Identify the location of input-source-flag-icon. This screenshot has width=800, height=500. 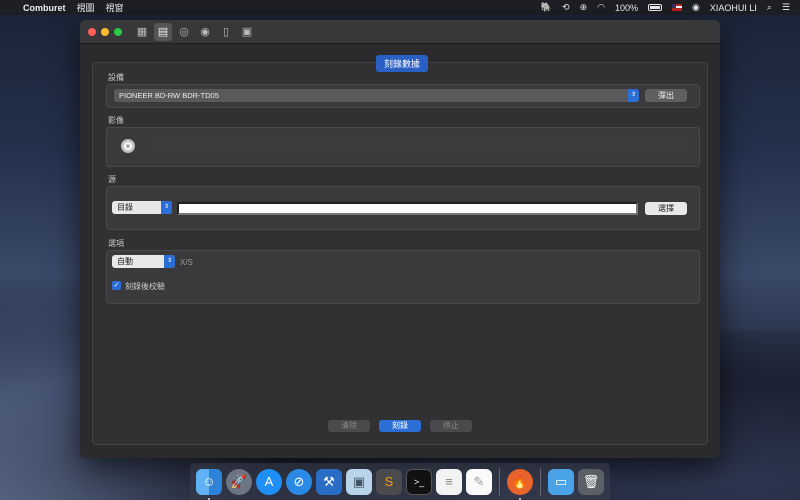
(677, 7).